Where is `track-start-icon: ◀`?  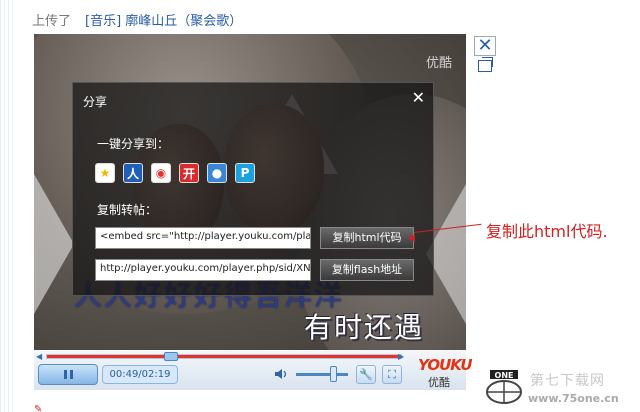 track-start-icon: ◀ is located at coordinates (39, 356).